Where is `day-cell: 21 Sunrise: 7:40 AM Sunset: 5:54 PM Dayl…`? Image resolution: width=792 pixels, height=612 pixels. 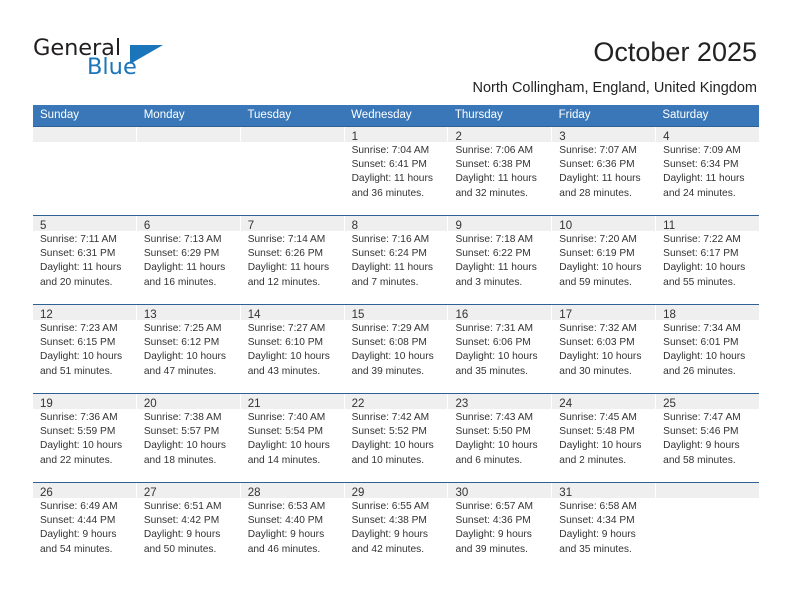
day-cell: 21 Sunrise: 7:40 AM Sunset: 5:54 PM Dayl… is located at coordinates (292, 438).